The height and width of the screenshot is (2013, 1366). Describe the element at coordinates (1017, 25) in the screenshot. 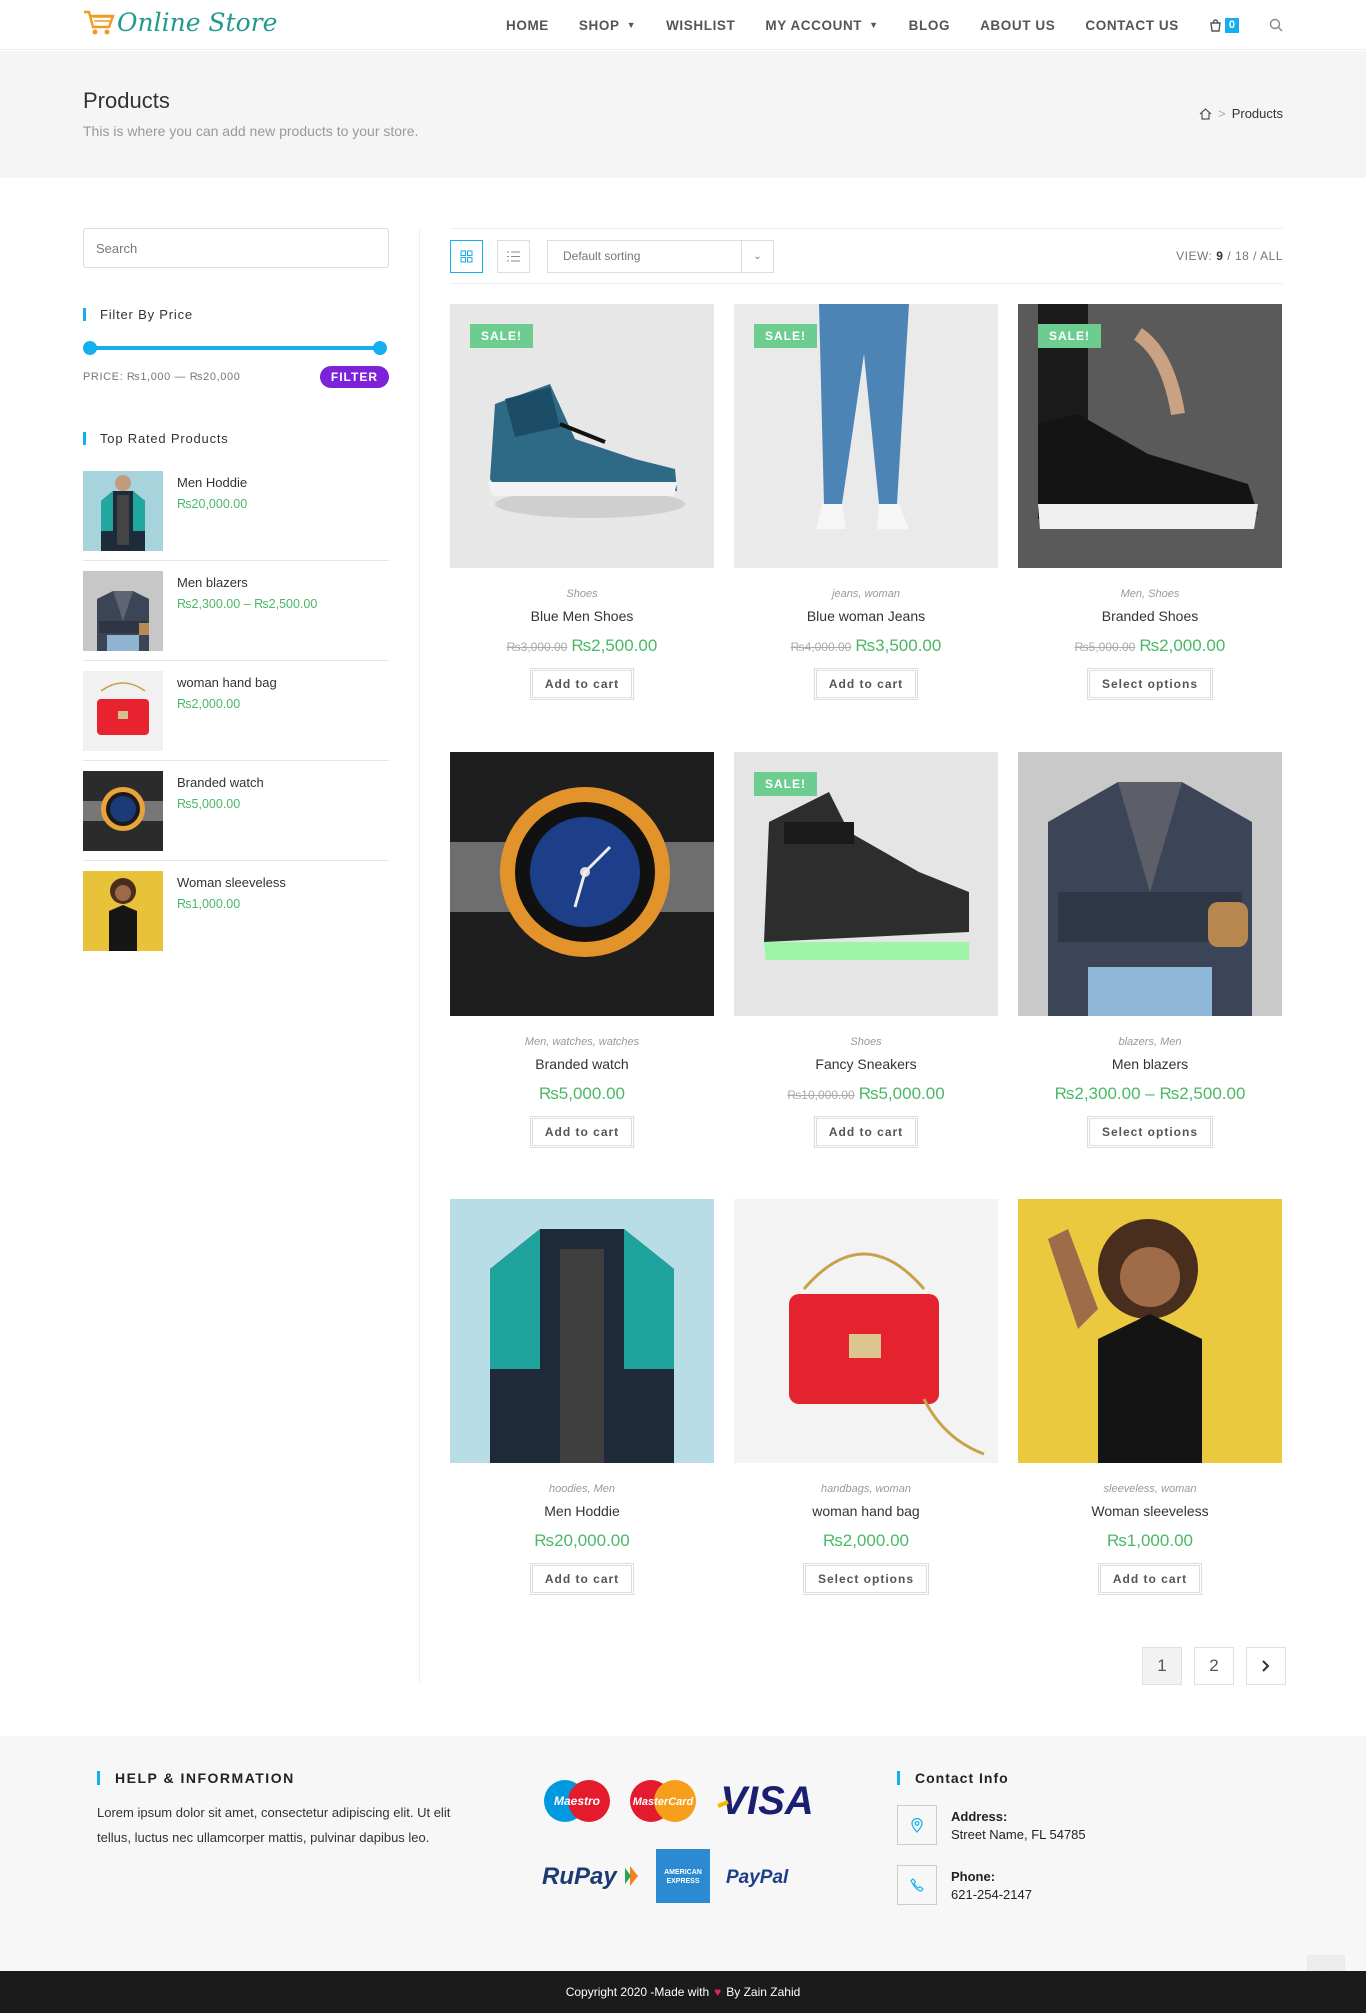

I see `nav-about-us: ABOUT US` at that location.